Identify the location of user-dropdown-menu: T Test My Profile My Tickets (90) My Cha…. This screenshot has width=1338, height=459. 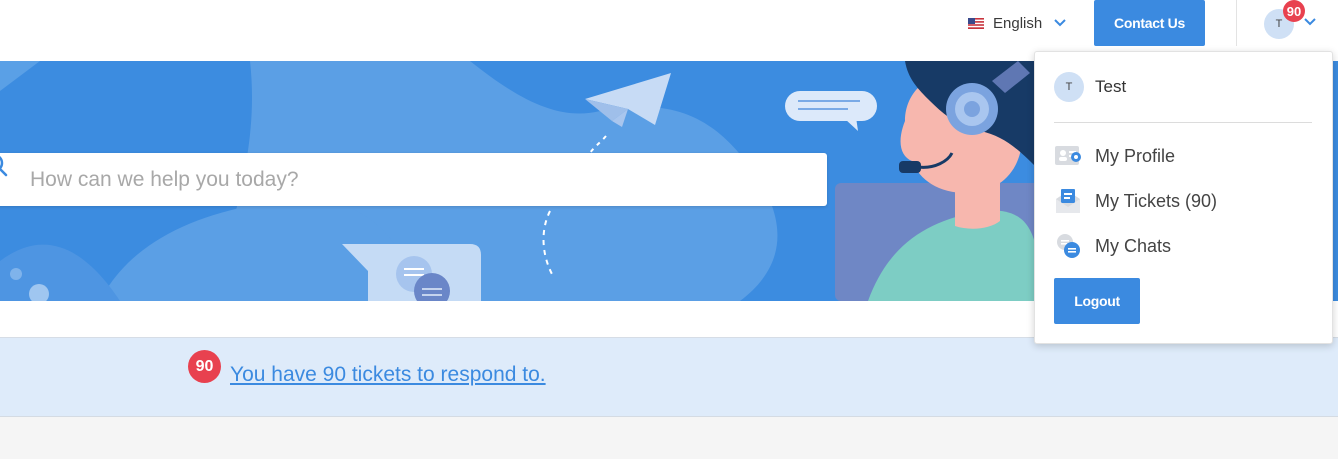
(1183, 197).